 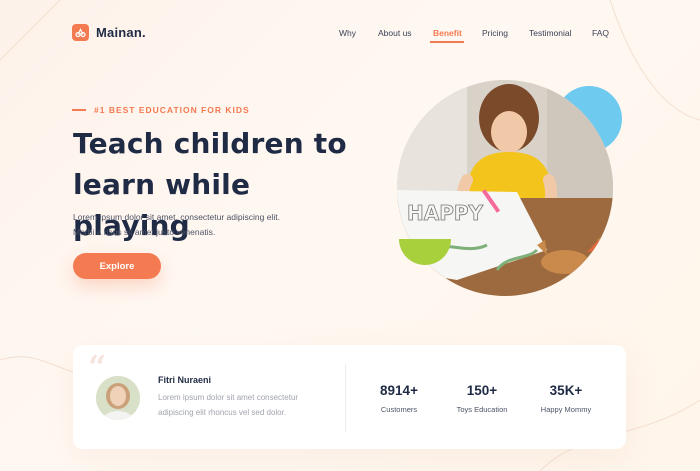 I want to click on eyebrow-line, so click(x=79, y=110).